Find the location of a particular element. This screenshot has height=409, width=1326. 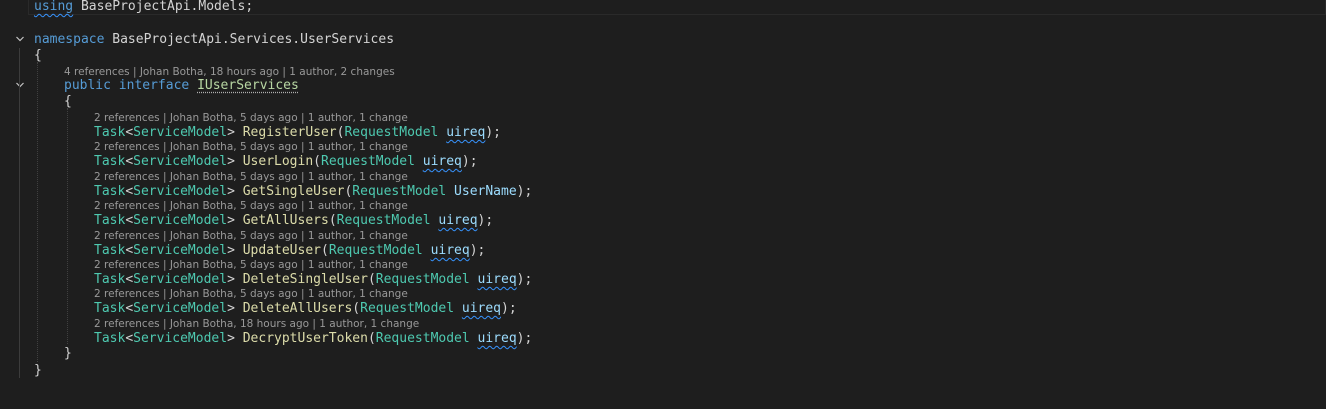

method-name: GetSingleUser is located at coordinates (293, 191).